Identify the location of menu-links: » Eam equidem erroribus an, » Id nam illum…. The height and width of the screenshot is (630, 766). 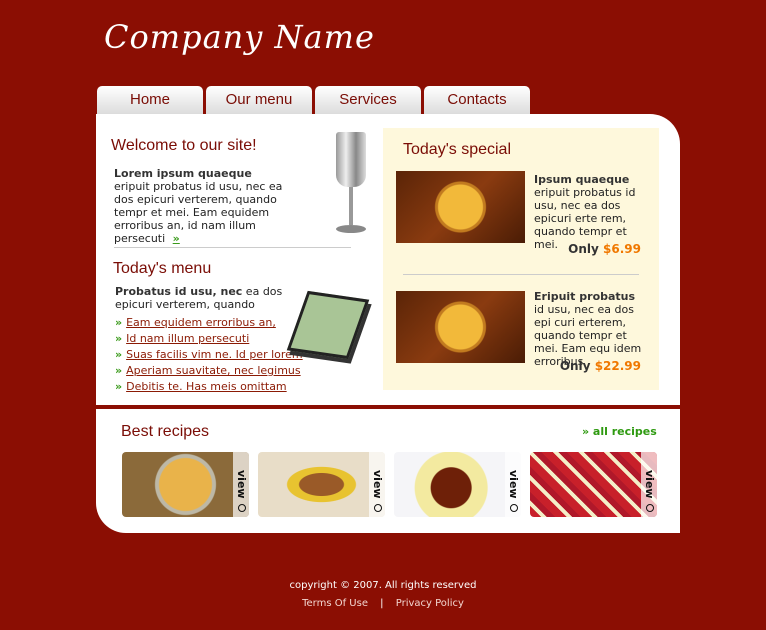
(209, 355).